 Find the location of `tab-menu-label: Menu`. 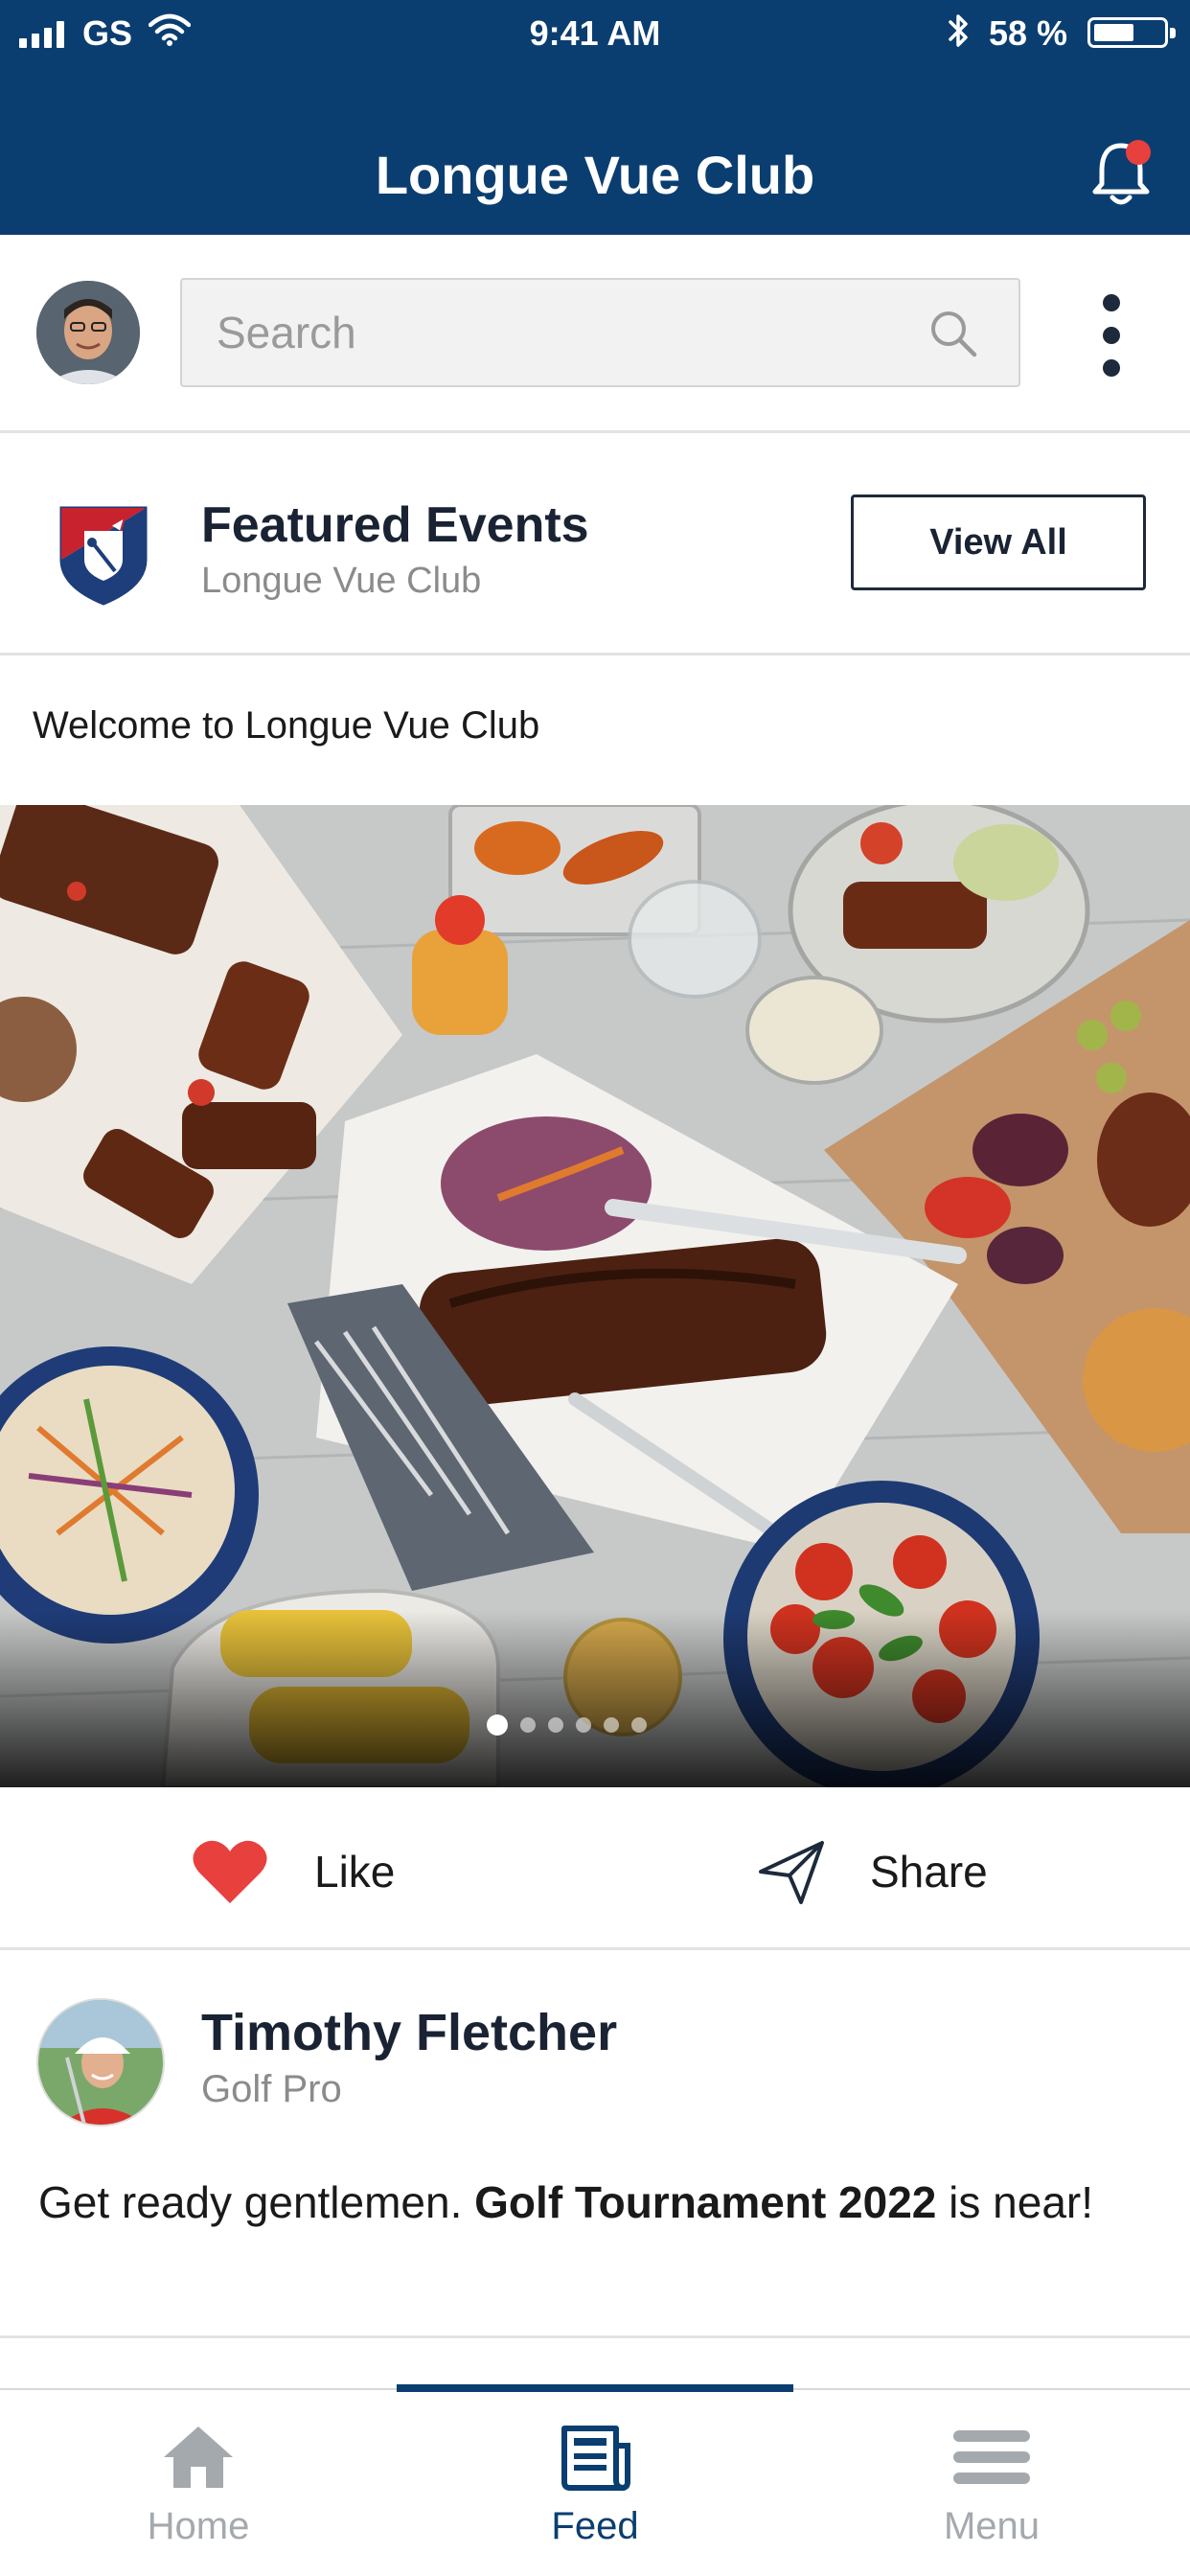

tab-menu-label: Menu is located at coordinates (992, 2526).